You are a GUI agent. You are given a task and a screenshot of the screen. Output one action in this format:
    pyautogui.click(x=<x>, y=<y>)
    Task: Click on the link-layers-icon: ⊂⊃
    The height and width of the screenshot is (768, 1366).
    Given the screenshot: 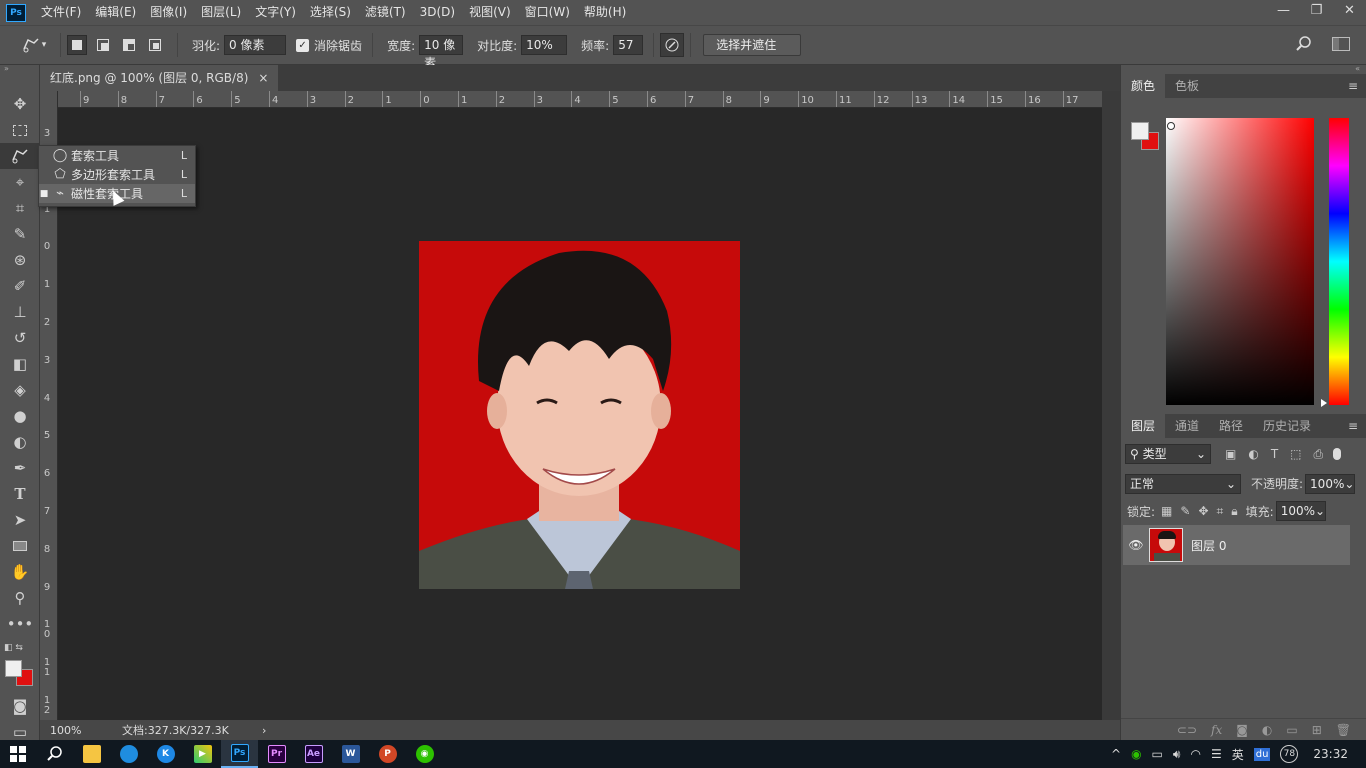 What is the action you would take?
    pyautogui.click(x=1187, y=730)
    